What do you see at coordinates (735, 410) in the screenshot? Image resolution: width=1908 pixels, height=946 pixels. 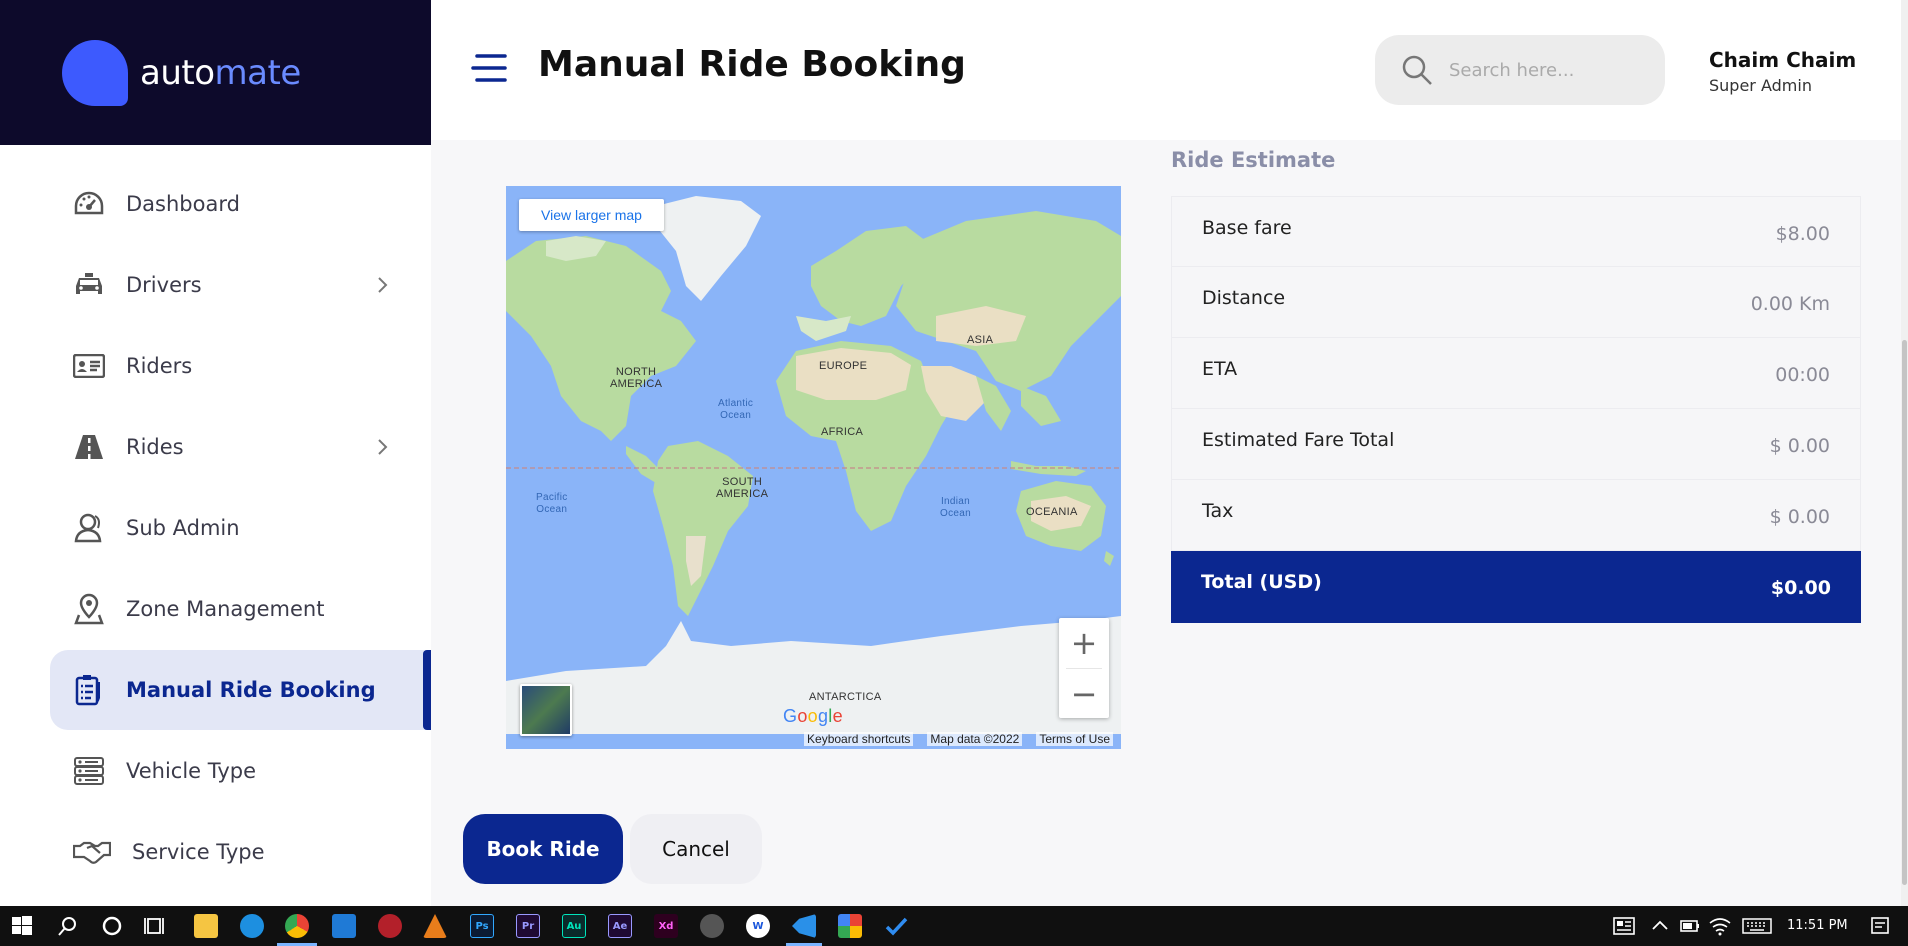 I see `map-label-atlantic: Atlantic Ocean` at bounding box center [735, 410].